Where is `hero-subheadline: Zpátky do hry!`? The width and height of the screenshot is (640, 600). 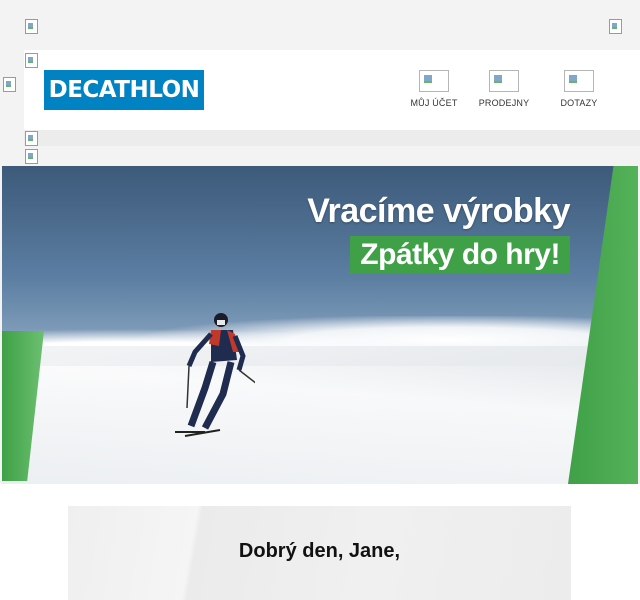 hero-subheadline: Zpátky do hry! is located at coordinates (460, 255).